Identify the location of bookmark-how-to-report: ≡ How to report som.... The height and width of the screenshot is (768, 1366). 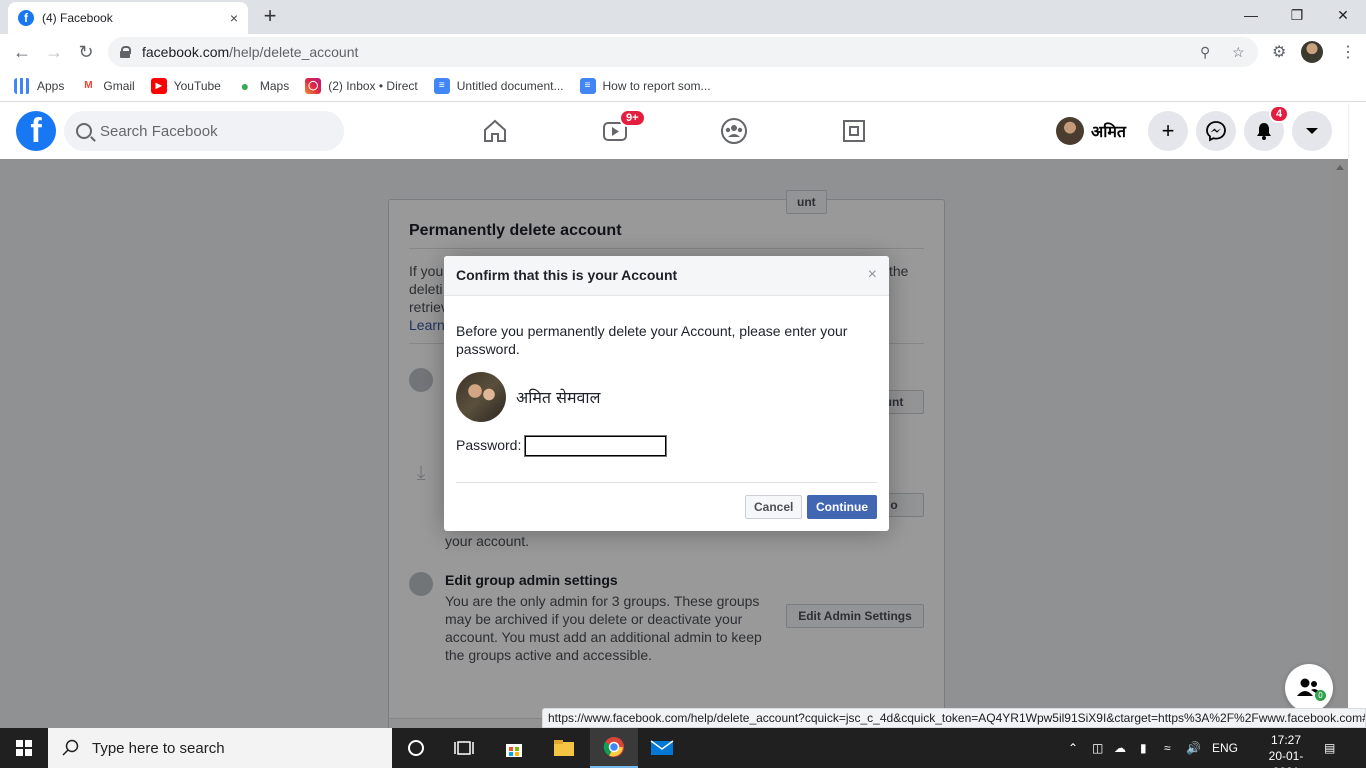
(645, 85).